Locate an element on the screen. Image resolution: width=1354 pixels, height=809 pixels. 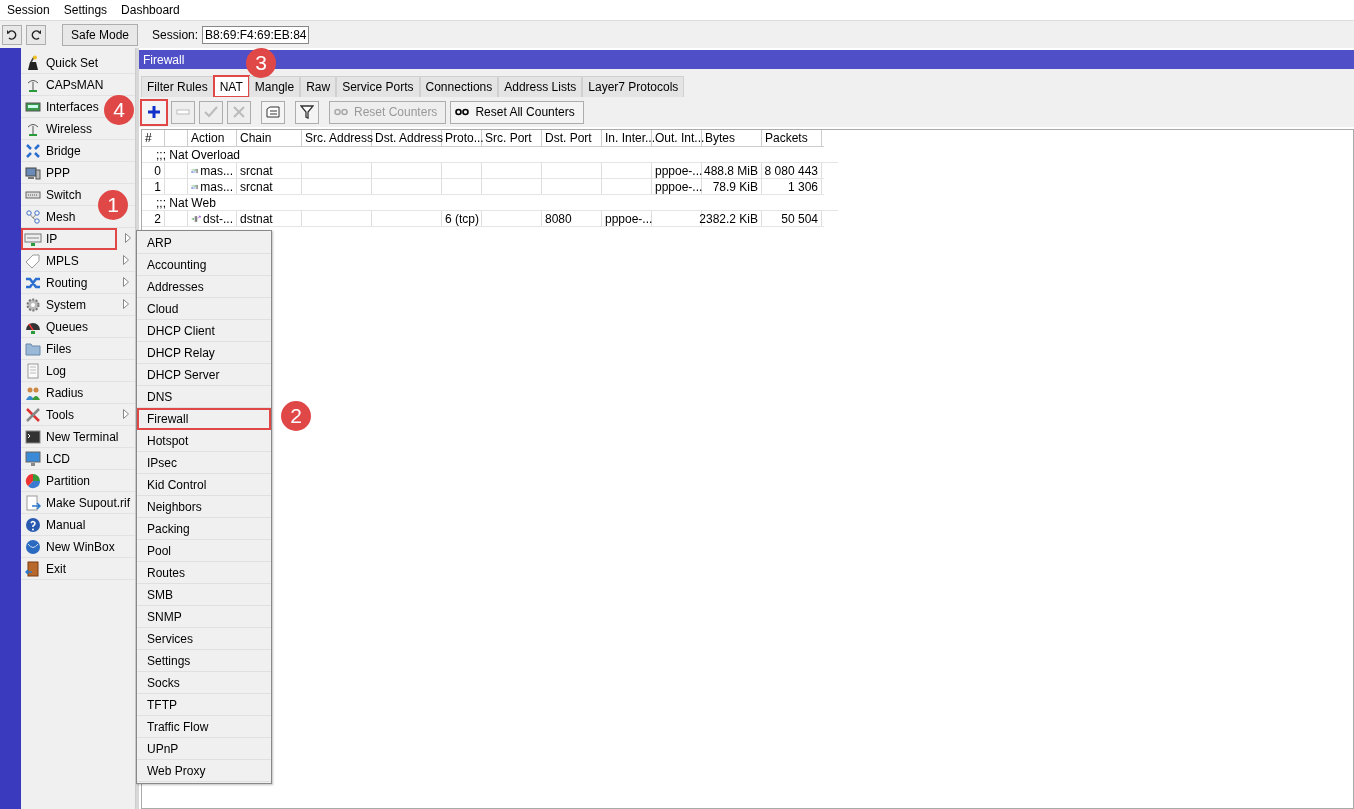
filter-button is located at coordinates (307, 112).